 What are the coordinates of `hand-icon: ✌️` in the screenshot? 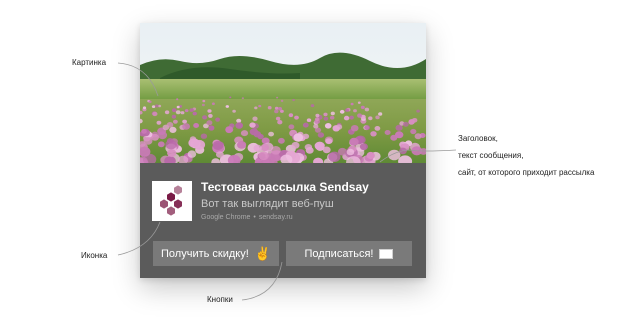 It's located at (262, 253).